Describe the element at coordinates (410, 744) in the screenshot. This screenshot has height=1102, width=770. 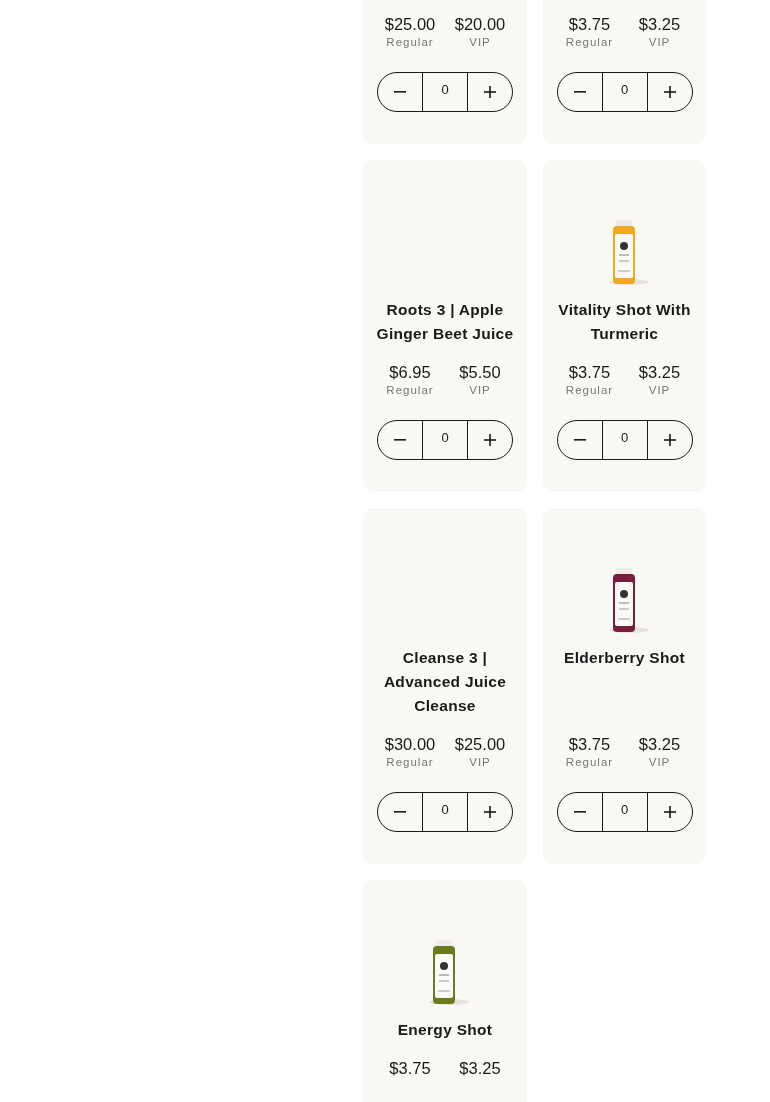
I see `price: $30.00` at that location.